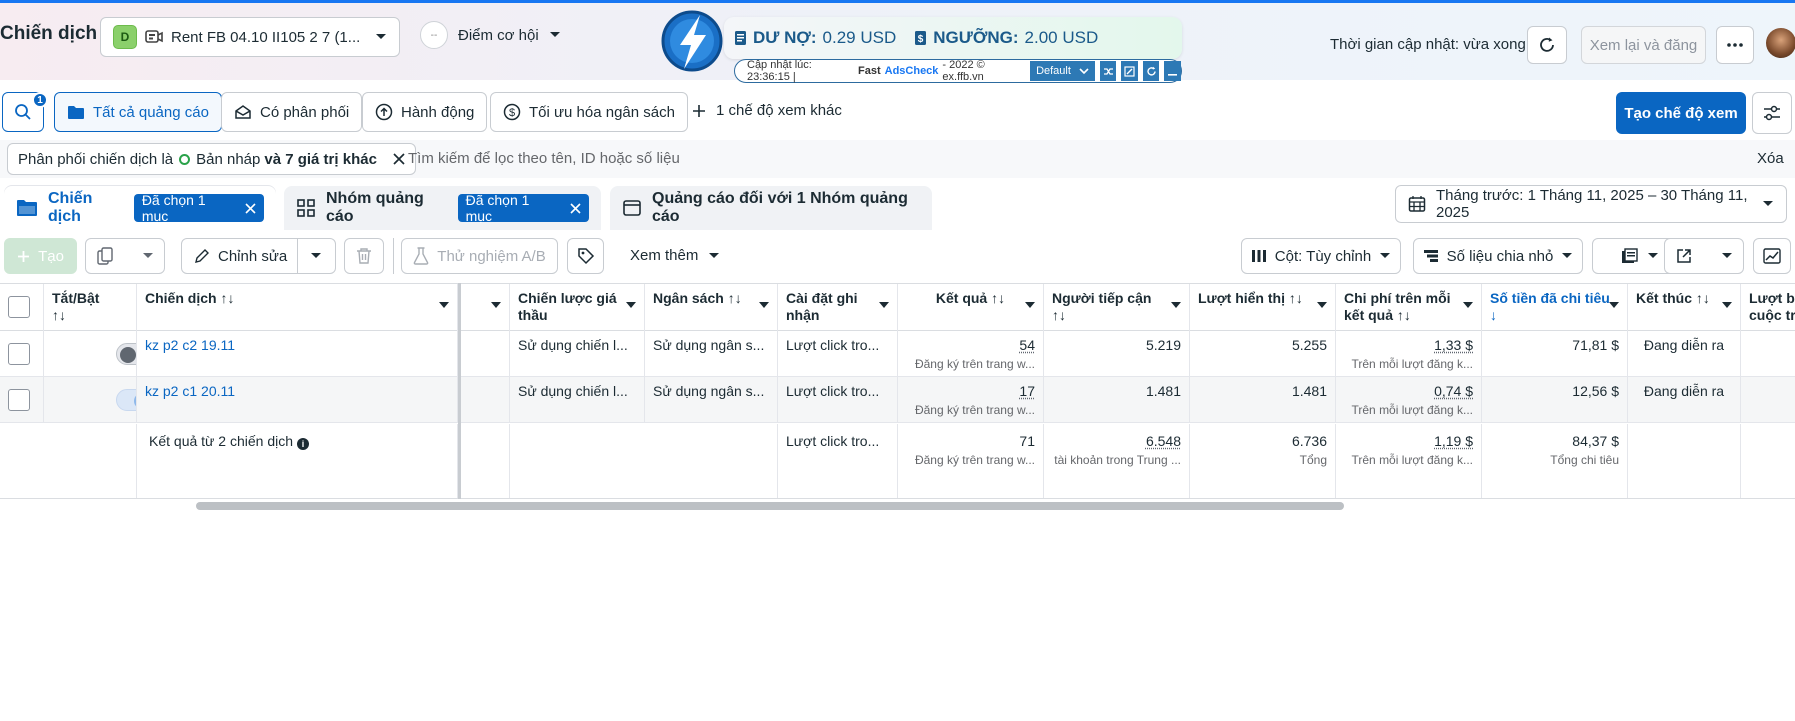  What do you see at coordinates (198, 208) in the screenshot?
I see `campaign-selection-badge: Đã chọn 1 mục` at bounding box center [198, 208].